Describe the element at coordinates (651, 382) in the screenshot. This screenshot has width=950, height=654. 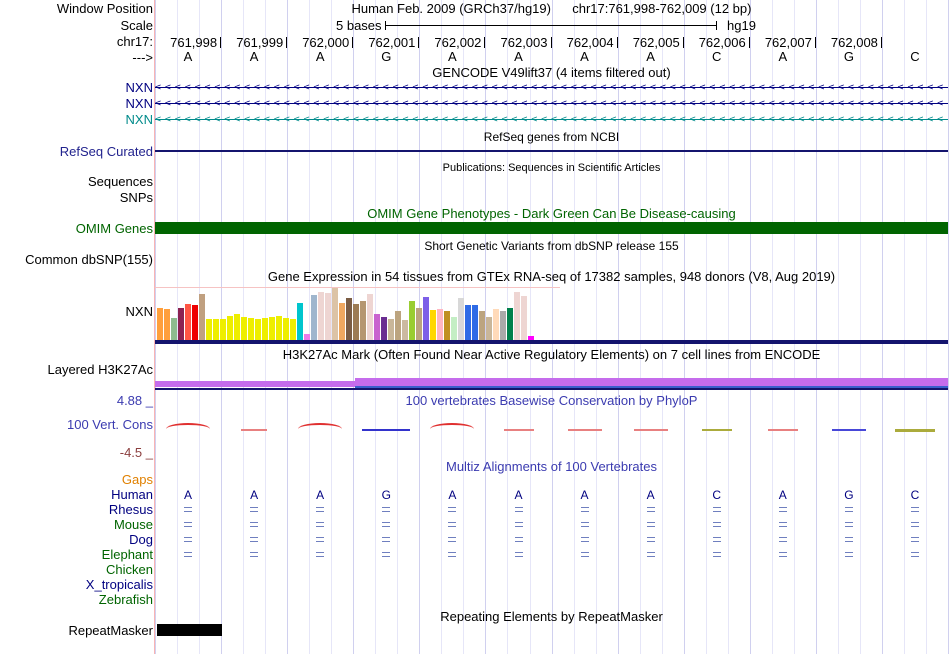
I see `h3k27ac-bar-right` at that location.